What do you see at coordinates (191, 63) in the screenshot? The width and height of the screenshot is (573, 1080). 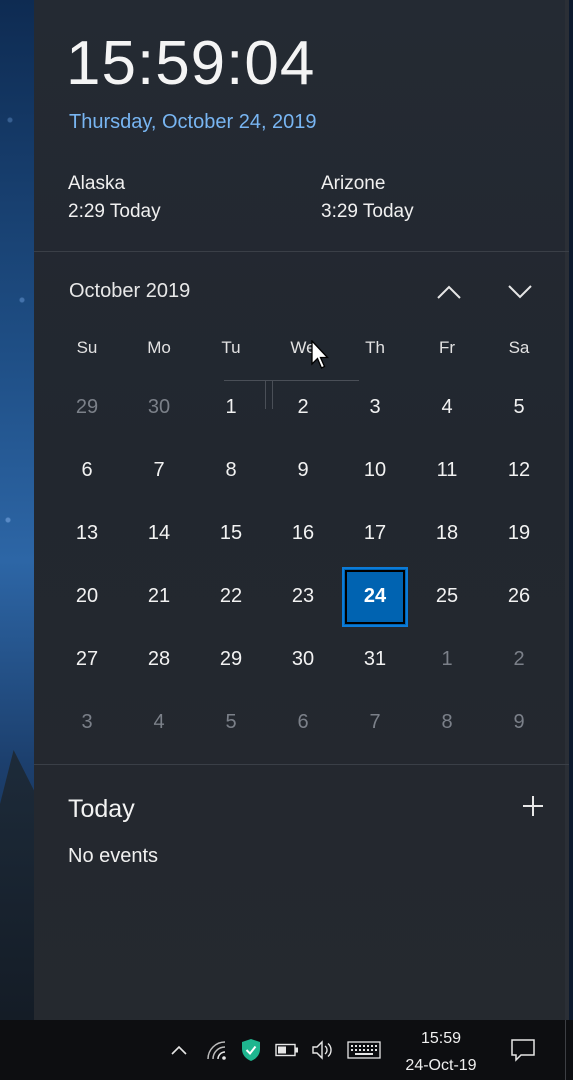 I see `clock-time: 15:59:04` at bounding box center [191, 63].